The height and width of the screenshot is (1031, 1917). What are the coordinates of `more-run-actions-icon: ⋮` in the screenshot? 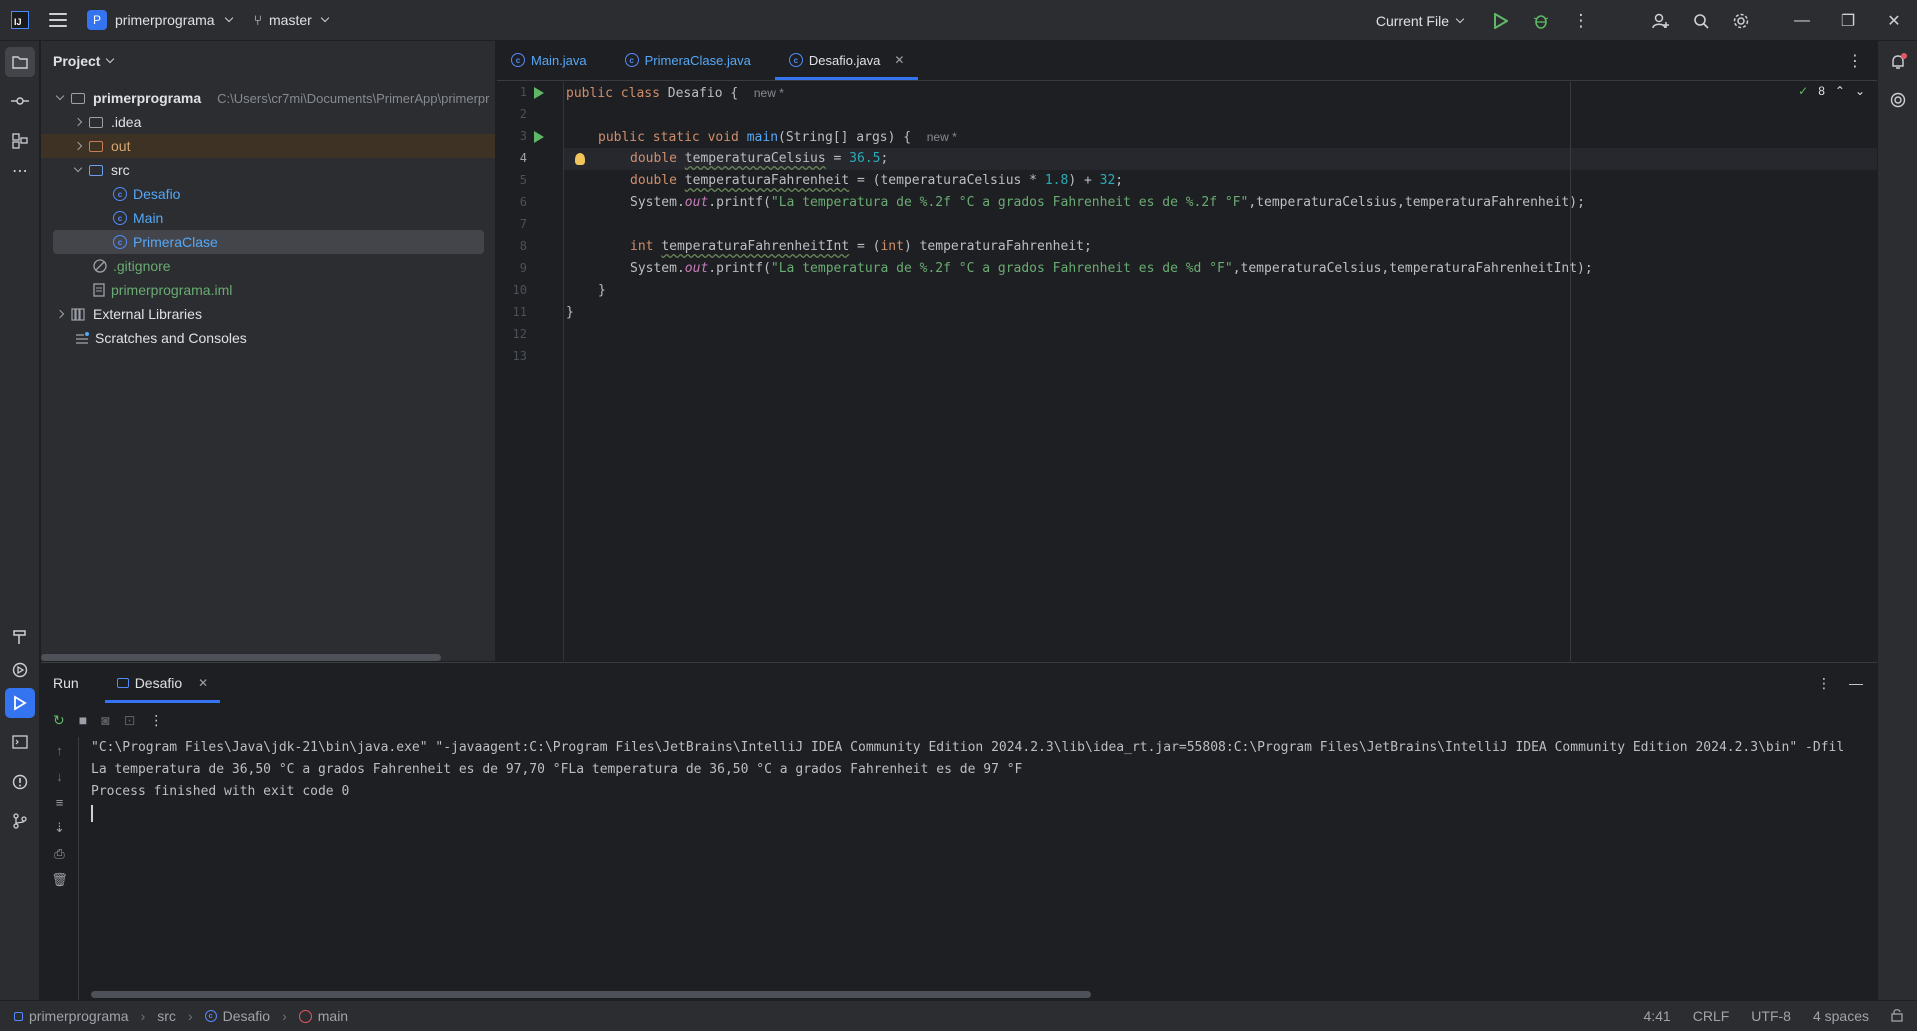 It's located at (156, 720).